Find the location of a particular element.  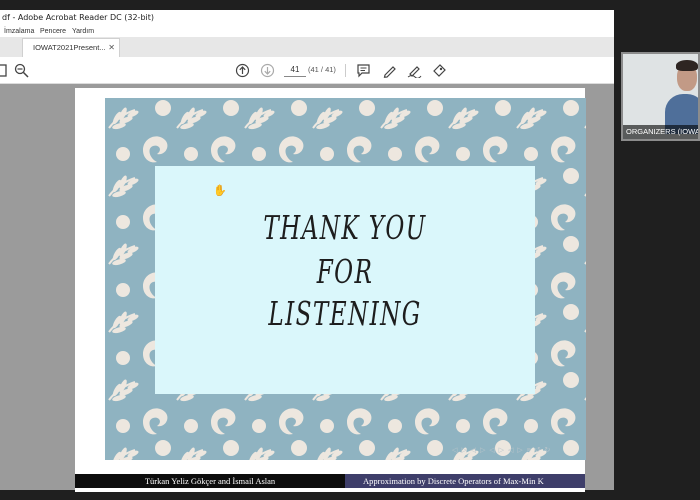

next-page-icon is located at coordinates (267, 70).